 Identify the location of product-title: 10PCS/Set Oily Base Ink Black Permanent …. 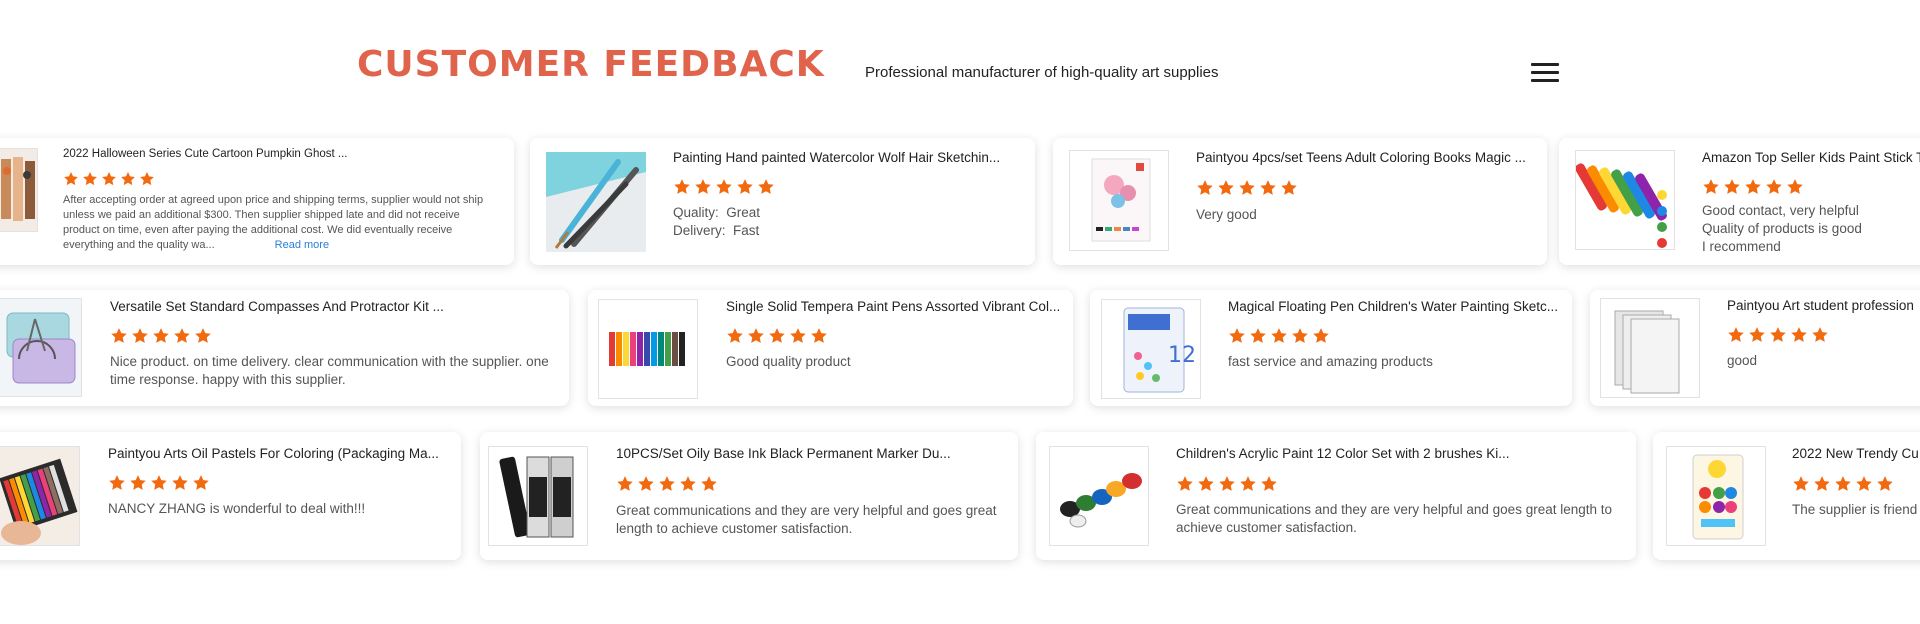
(816, 453).